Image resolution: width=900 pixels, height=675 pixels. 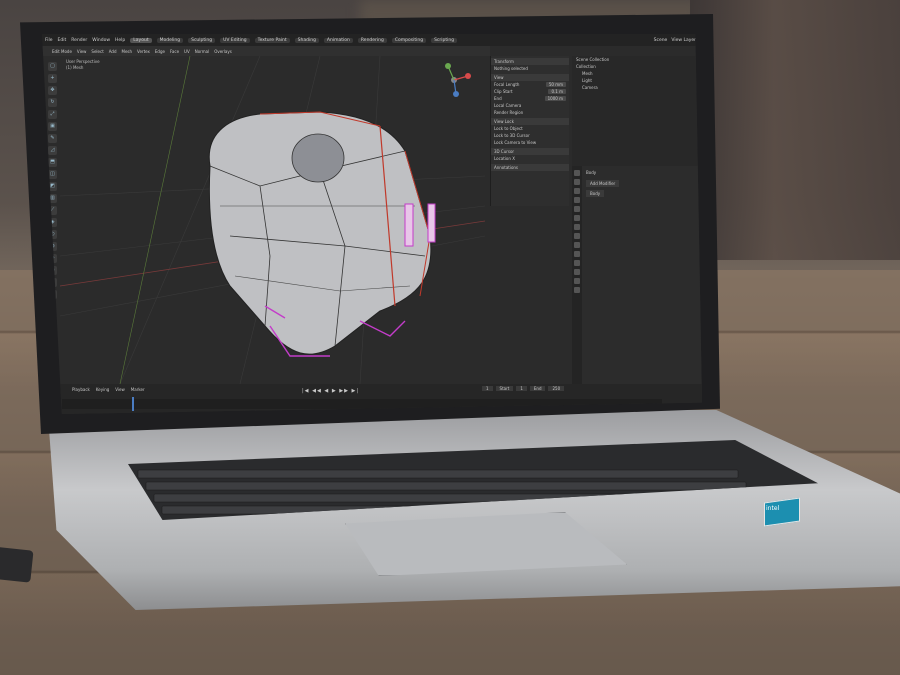 What do you see at coordinates (603, 183) in the screenshot?
I see `add-modifier-button: Add Modifier` at bounding box center [603, 183].